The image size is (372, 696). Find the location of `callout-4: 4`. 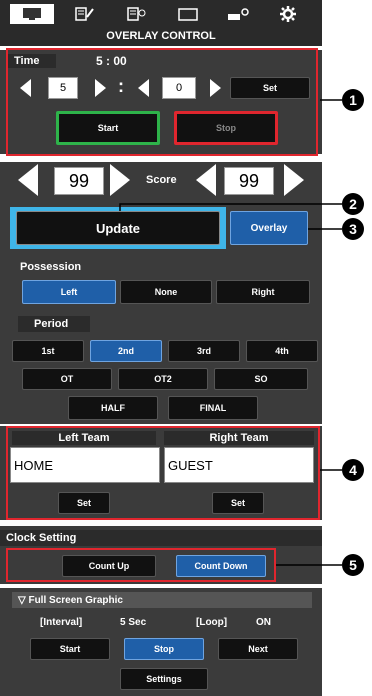

callout-4: 4 is located at coordinates (353, 470).